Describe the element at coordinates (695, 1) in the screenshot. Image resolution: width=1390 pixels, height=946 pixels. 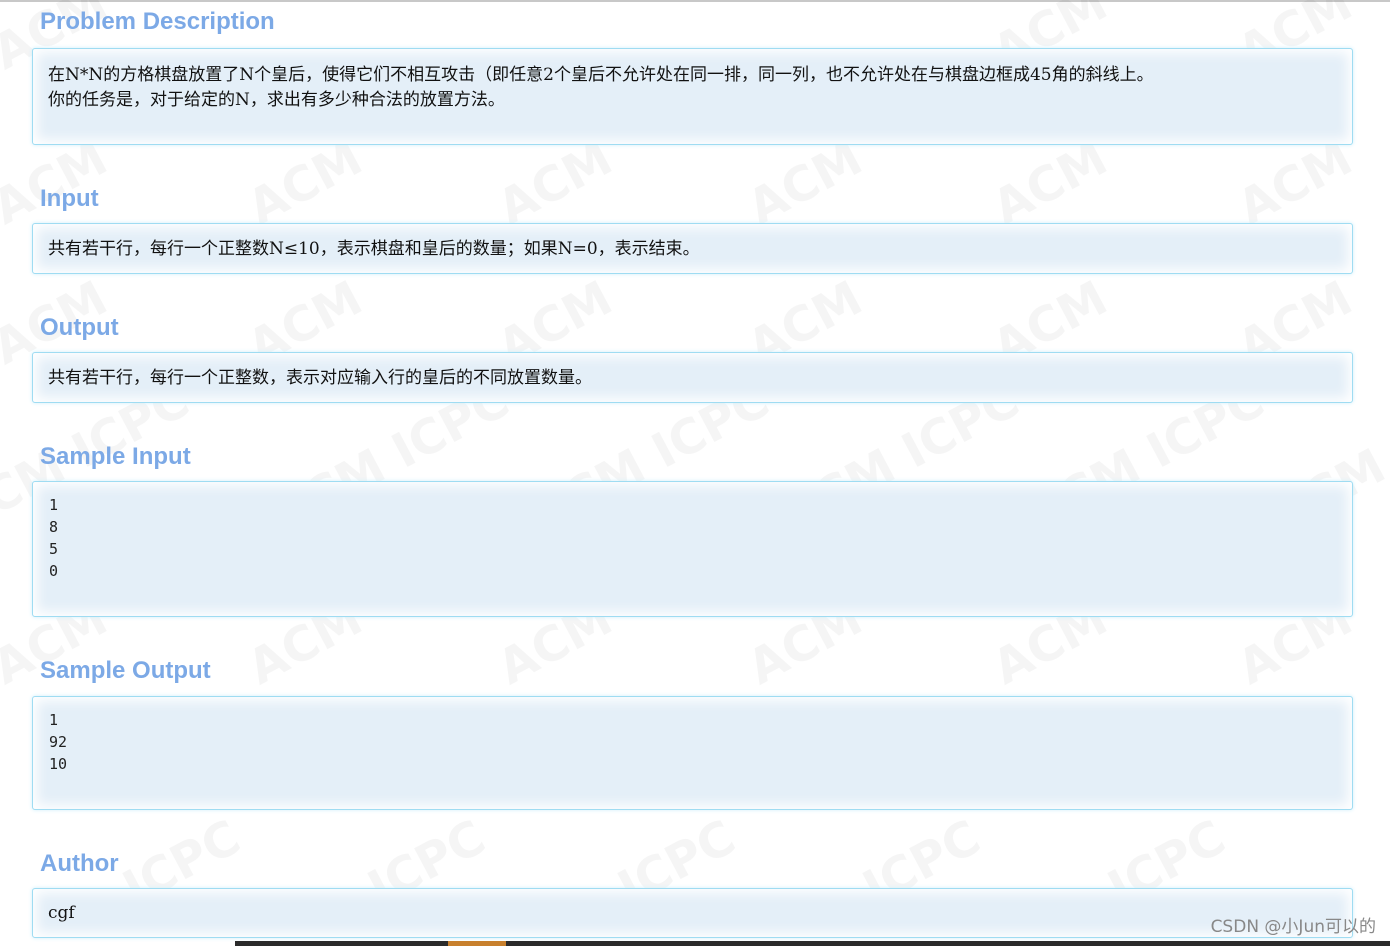
I see `top-border-line` at that location.